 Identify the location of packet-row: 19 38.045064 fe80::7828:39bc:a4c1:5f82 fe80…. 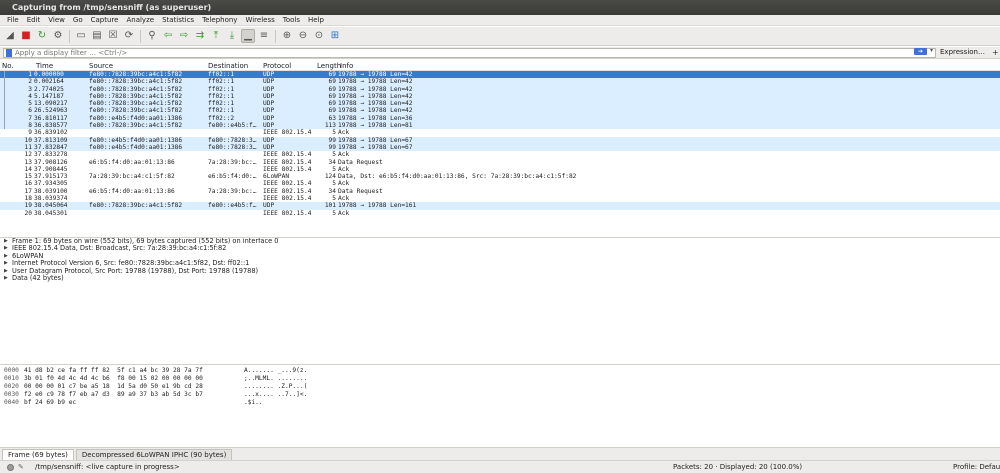
(500, 206).